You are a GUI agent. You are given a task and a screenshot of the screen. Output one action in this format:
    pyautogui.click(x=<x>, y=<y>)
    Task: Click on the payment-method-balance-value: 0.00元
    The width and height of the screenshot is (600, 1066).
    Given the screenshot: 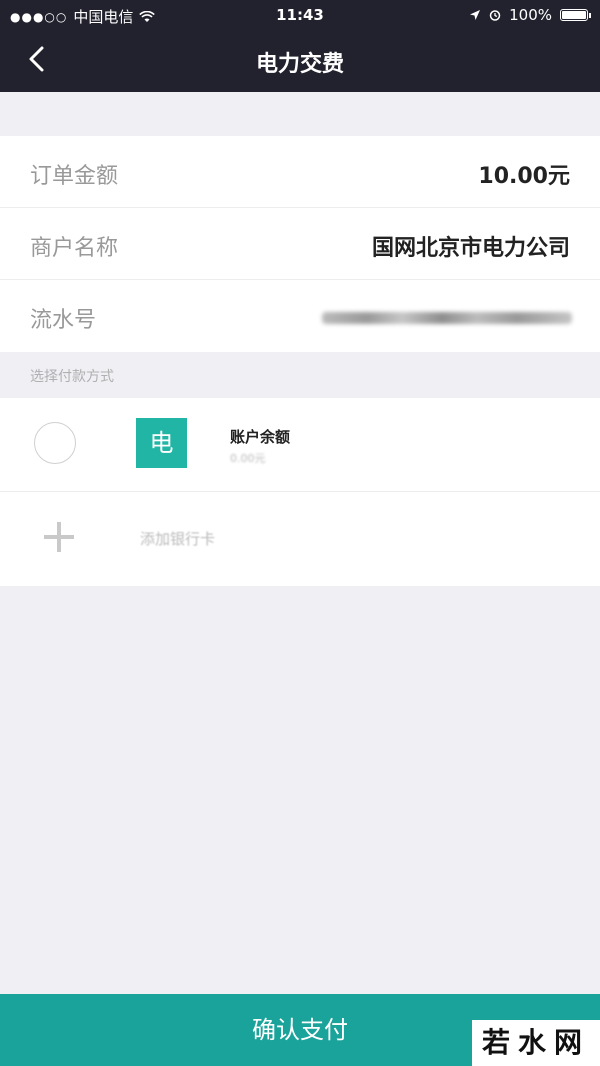 What is the action you would take?
    pyautogui.click(x=248, y=458)
    